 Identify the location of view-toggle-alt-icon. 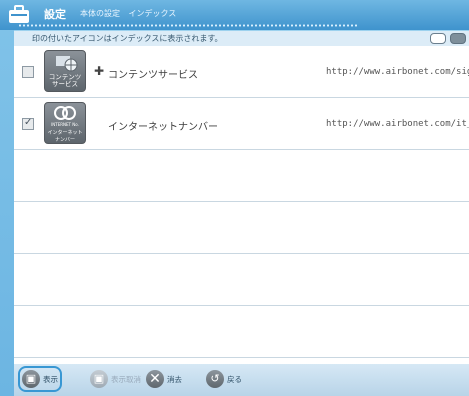
(458, 38).